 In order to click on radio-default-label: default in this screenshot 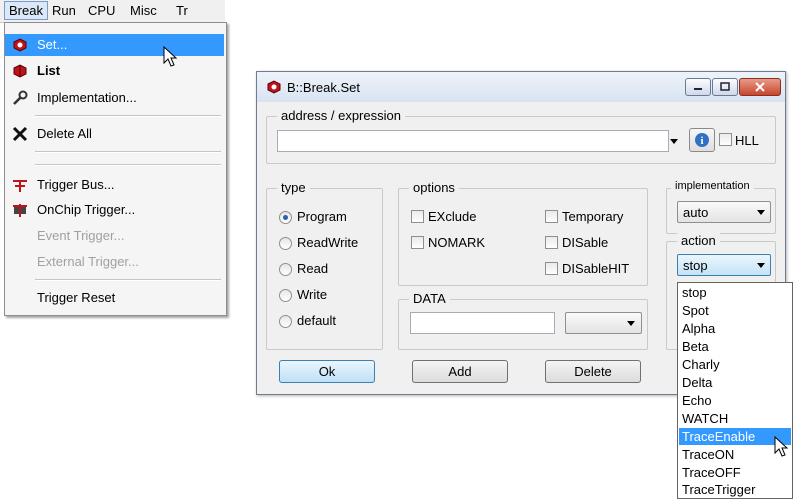, I will do `click(317, 320)`.